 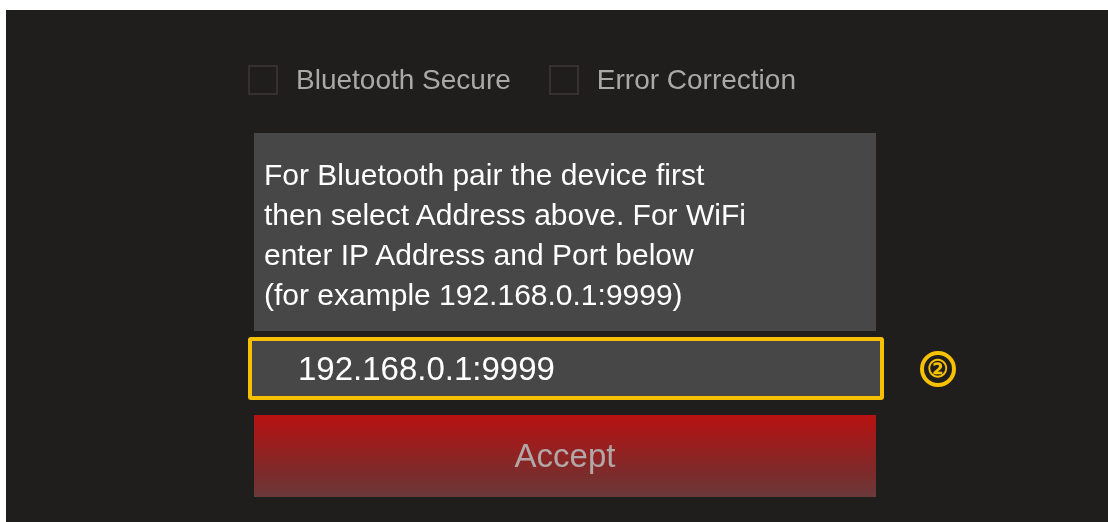 I want to click on checkbox-label: Bluetooth Secure, so click(x=403, y=80).